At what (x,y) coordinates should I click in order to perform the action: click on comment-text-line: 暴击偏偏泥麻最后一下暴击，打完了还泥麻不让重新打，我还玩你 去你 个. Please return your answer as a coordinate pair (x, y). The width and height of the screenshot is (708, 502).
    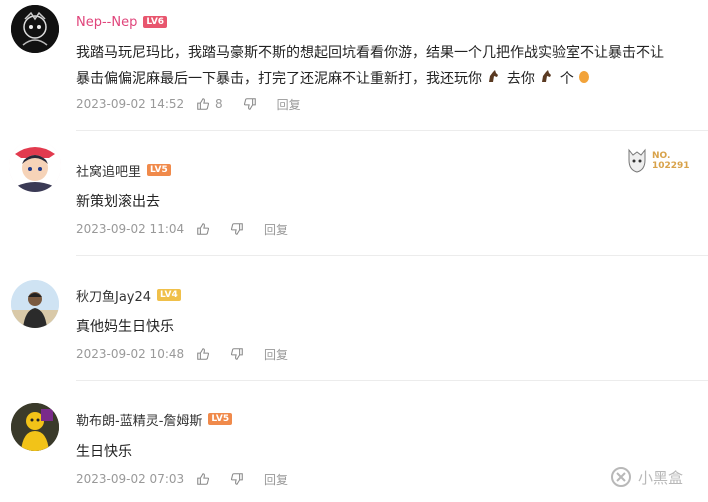
    Looking at the image, I should click on (387, 79).